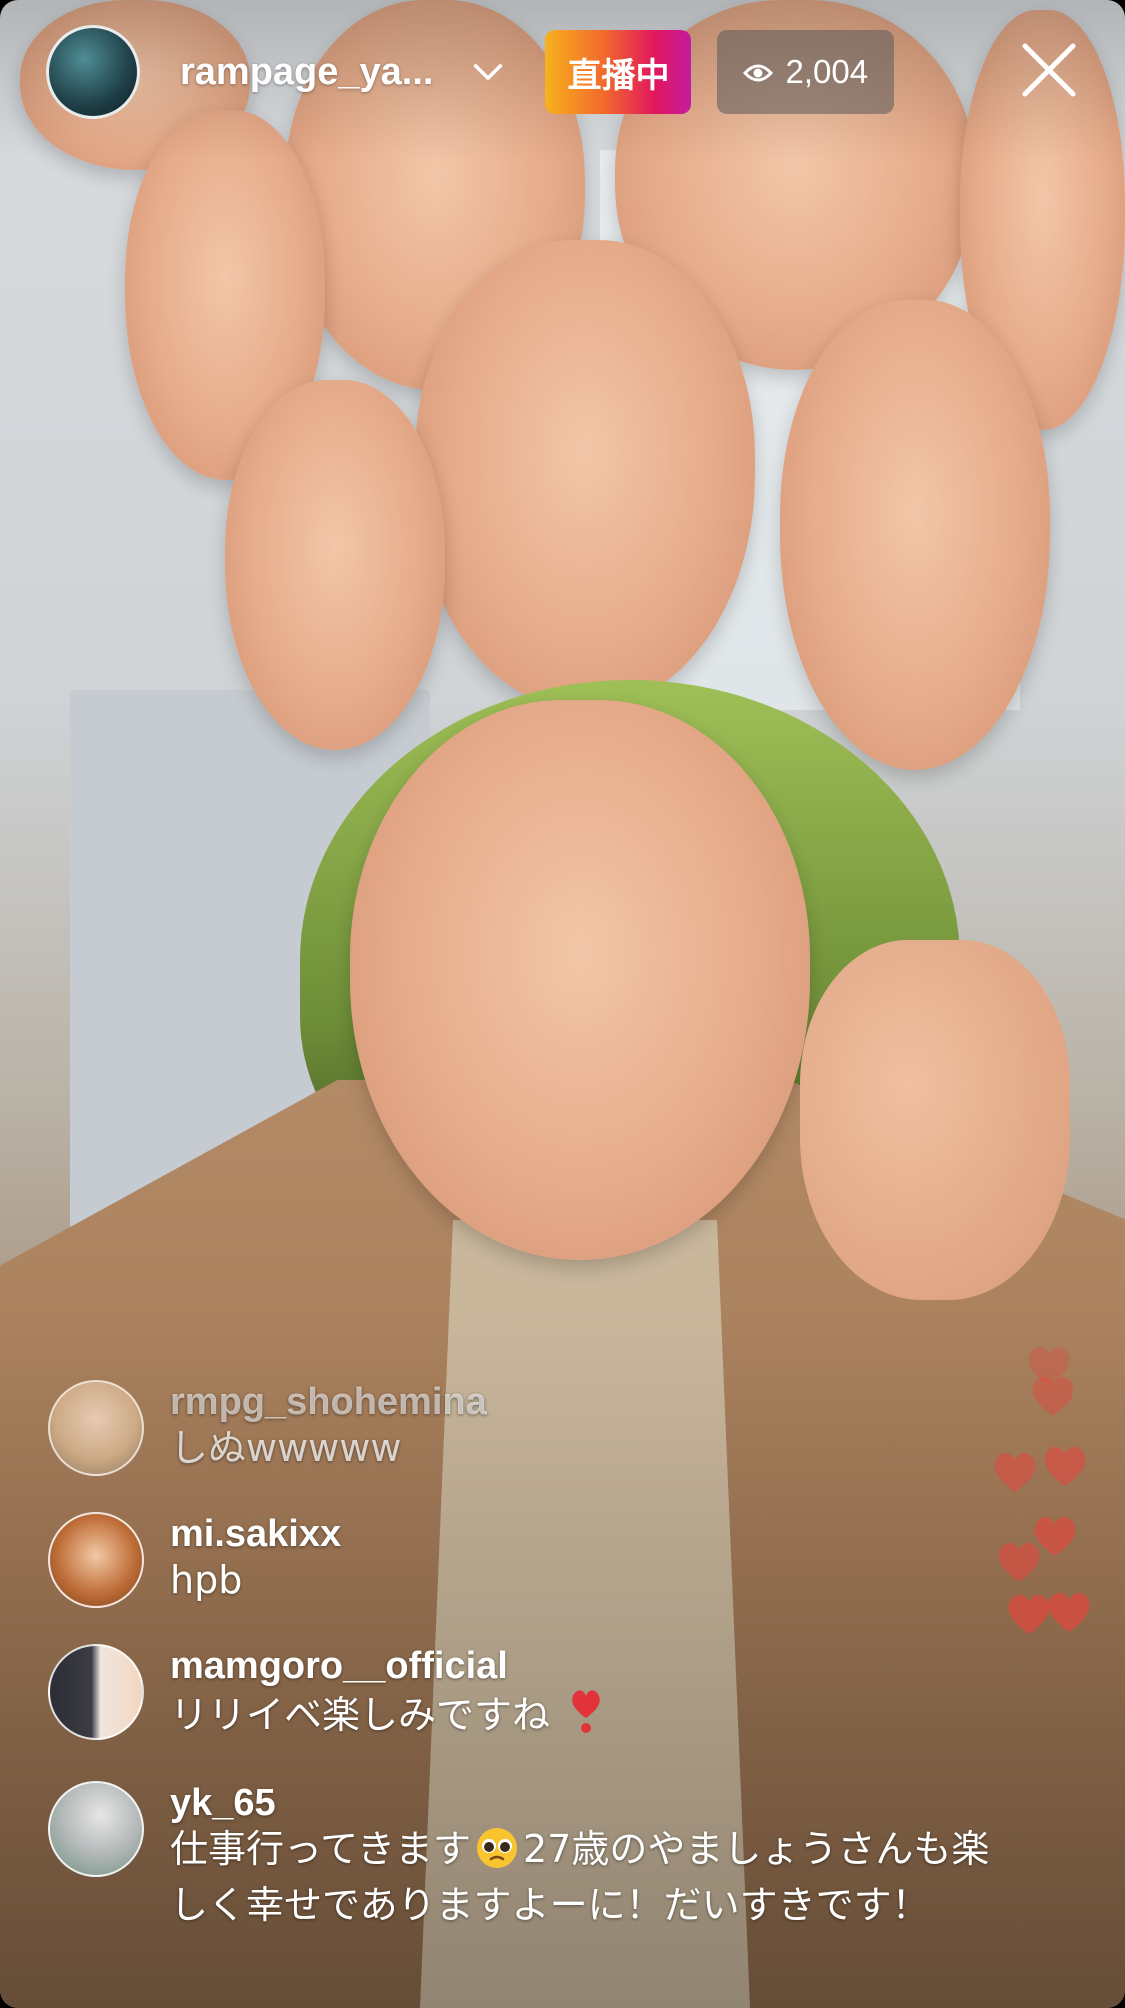  Describe the element at coordinates (589, 1666) in the screenshot. I see `comment-username: mamgoro__official` at that location.